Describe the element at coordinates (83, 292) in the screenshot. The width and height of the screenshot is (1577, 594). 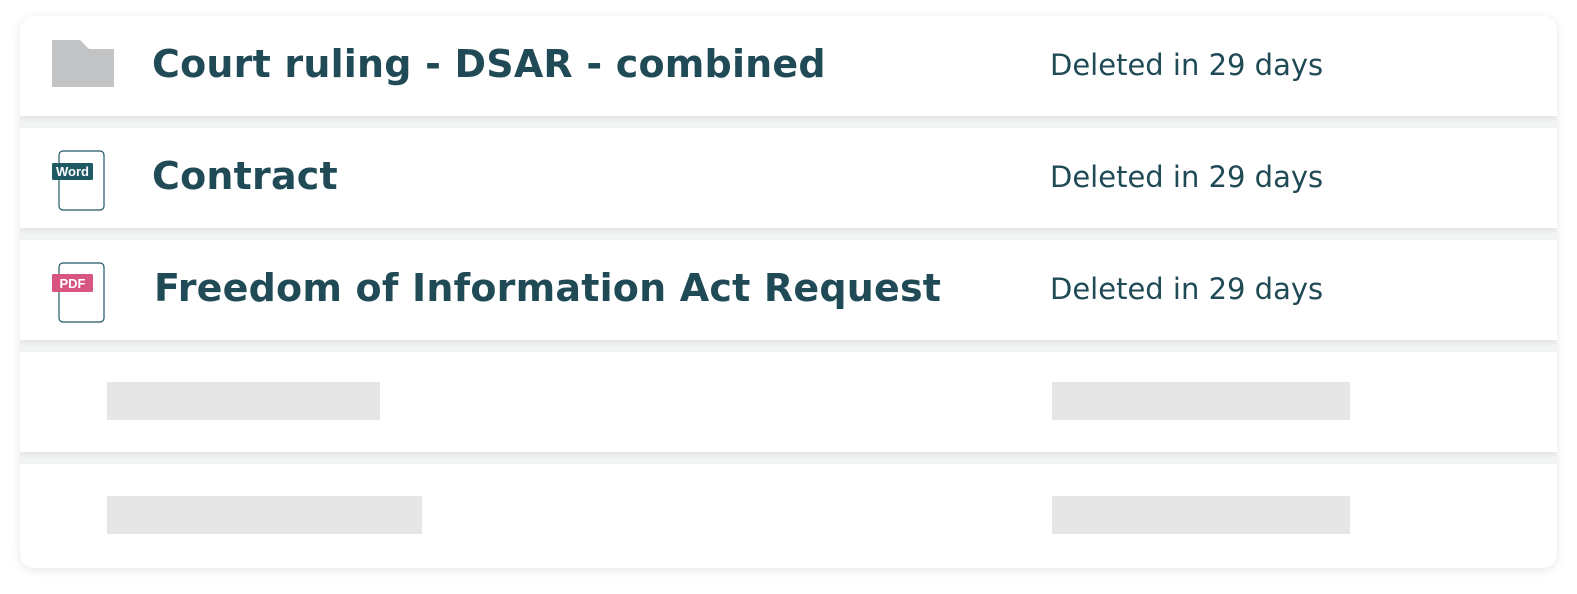
I see `pdf-file-icon: PDF` at that location.